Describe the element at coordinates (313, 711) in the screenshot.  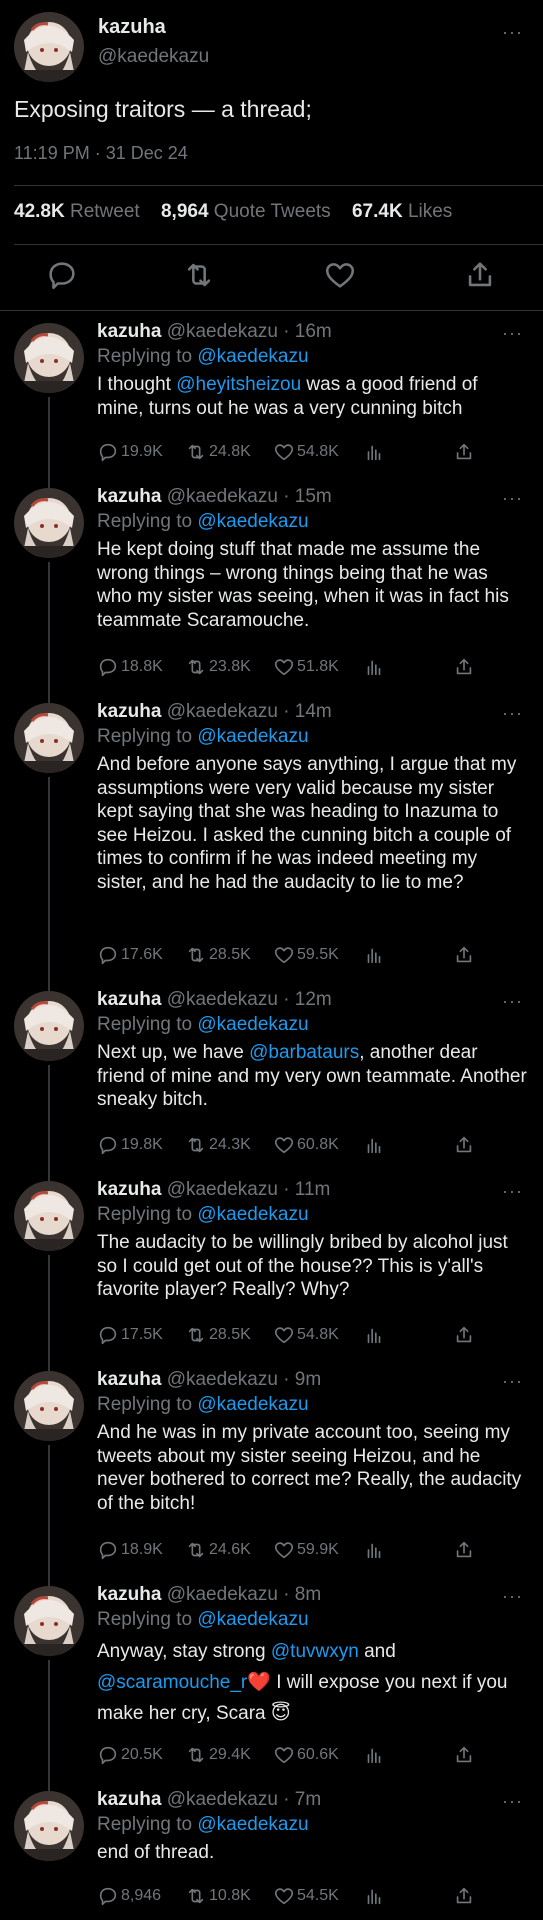
I see `tweet-age: 14m` at that location.